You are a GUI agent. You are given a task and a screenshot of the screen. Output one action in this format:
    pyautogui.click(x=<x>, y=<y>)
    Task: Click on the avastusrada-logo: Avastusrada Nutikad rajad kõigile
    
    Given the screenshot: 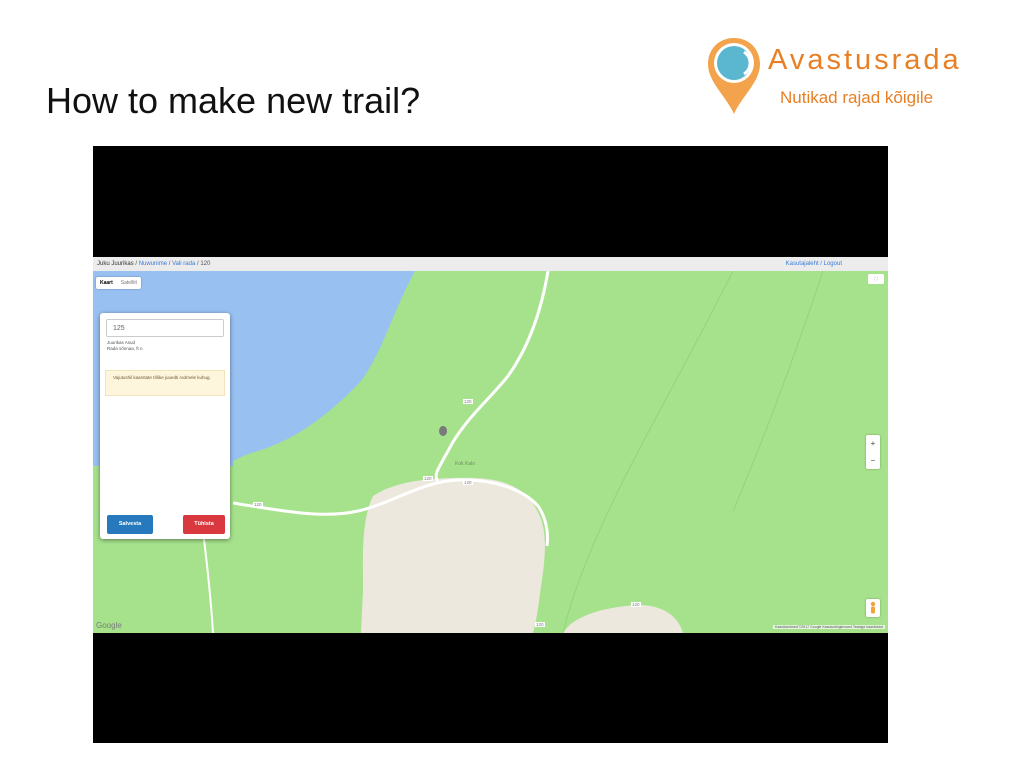 What is the action you would take?
    pyautogui.click(x=844, y=76)
    